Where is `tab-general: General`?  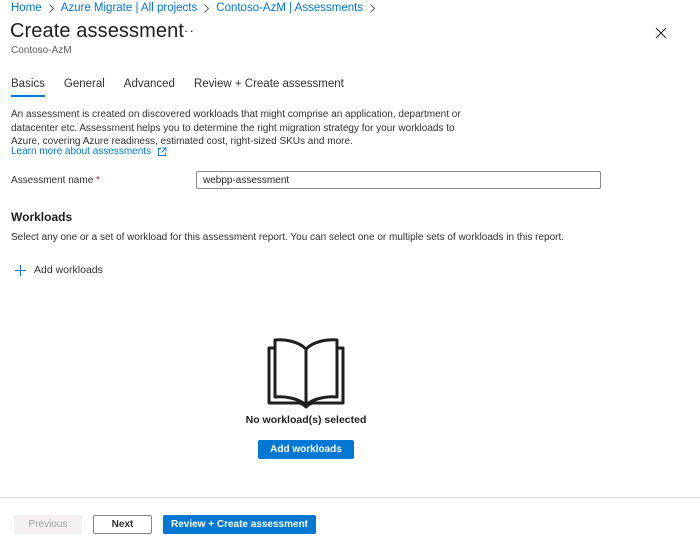
tab-general: General is located at coordinates (84, 87).